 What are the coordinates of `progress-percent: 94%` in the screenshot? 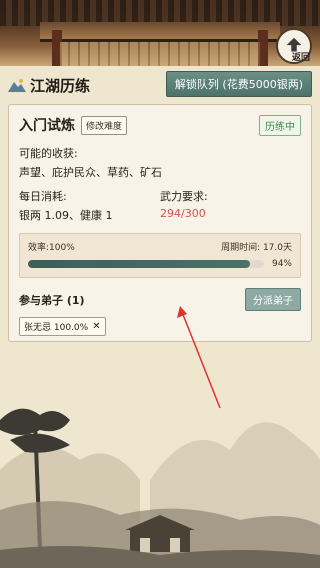 It's located at (281, 264).